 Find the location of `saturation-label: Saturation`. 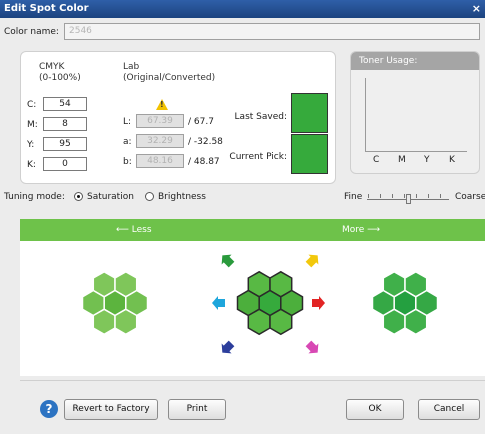

saturation-label: Saturation is located at coordinates (110, 197).